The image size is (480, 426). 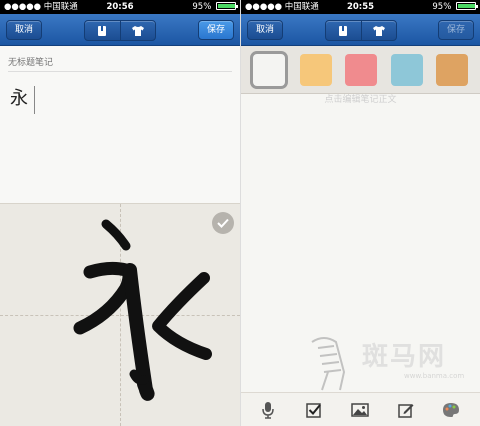 I want to click on microphone-icon, so click(x=268, y=410).